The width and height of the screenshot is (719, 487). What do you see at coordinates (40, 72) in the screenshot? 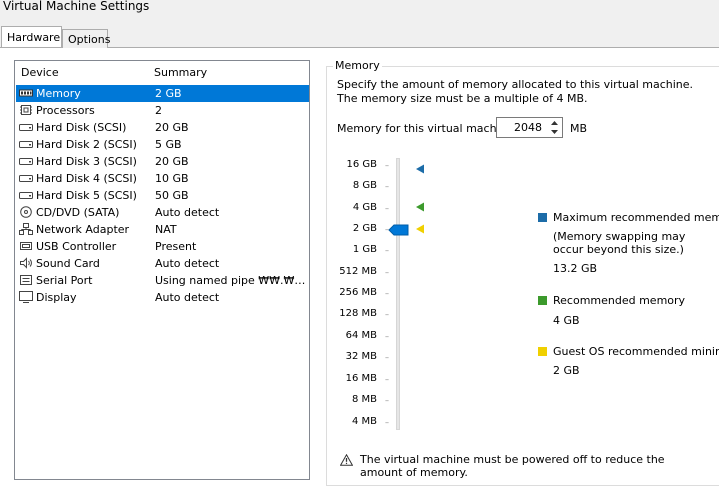
I see `column-device: Device` at bounding box center [40, 72].